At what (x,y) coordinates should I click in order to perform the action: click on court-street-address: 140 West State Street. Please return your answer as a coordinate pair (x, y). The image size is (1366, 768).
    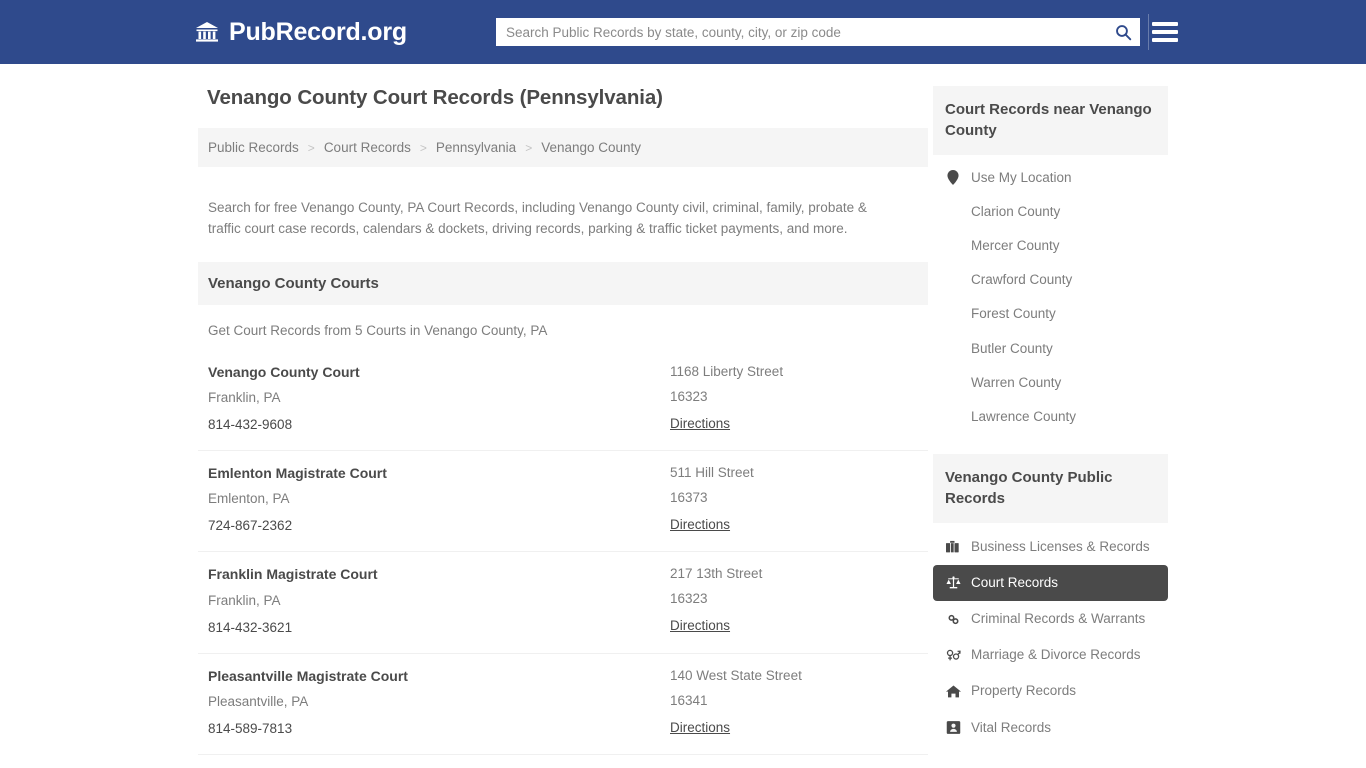
    Looking at the image, I should click on (736, 675).